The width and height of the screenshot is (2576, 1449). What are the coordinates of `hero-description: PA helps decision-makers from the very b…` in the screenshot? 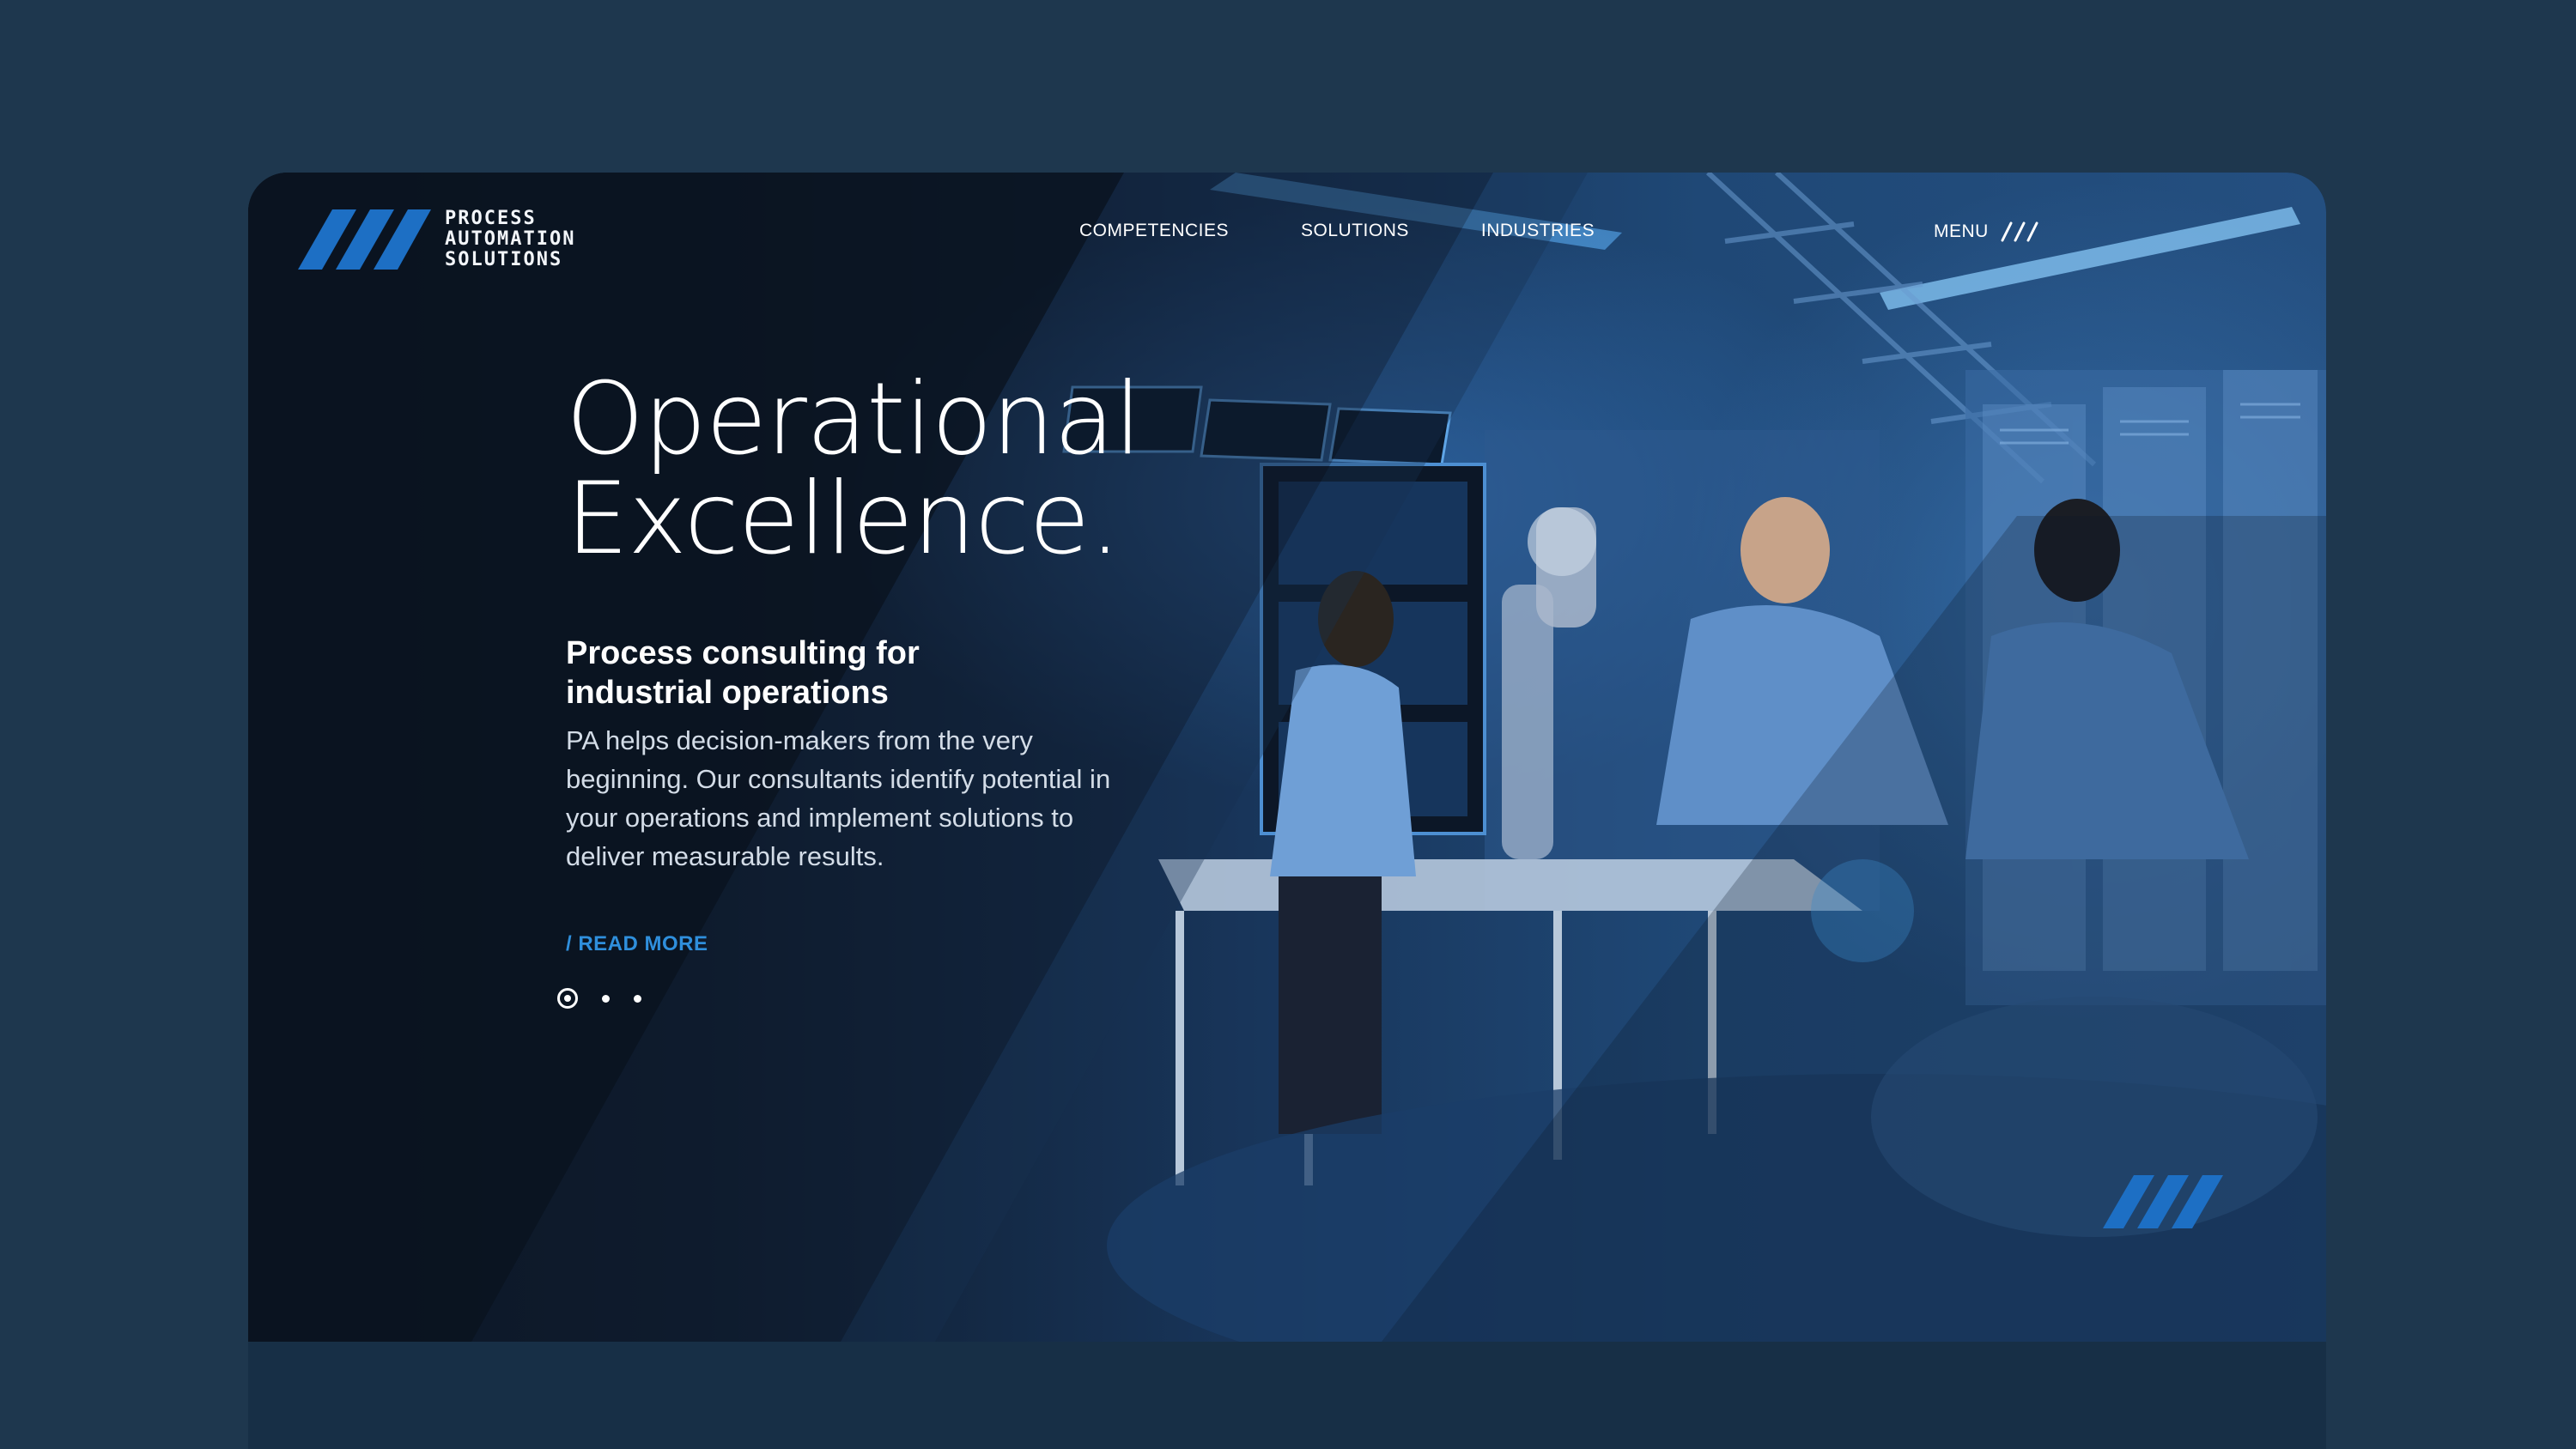 It's located at (839, 798).